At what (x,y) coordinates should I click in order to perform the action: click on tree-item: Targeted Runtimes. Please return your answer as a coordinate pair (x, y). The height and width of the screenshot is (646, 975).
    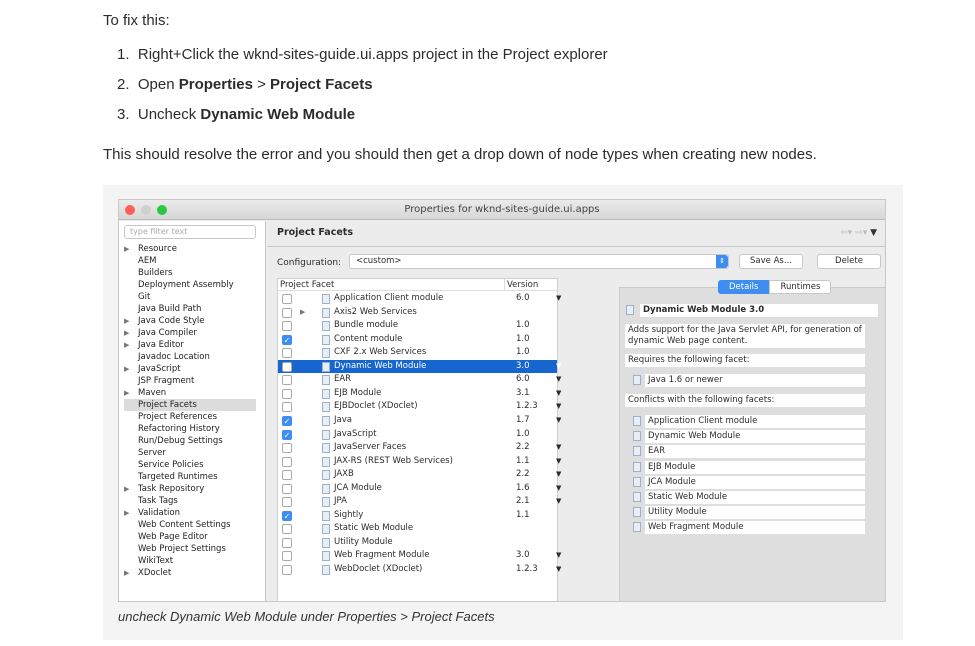
    Looking at the image, I should click on (190, 477).